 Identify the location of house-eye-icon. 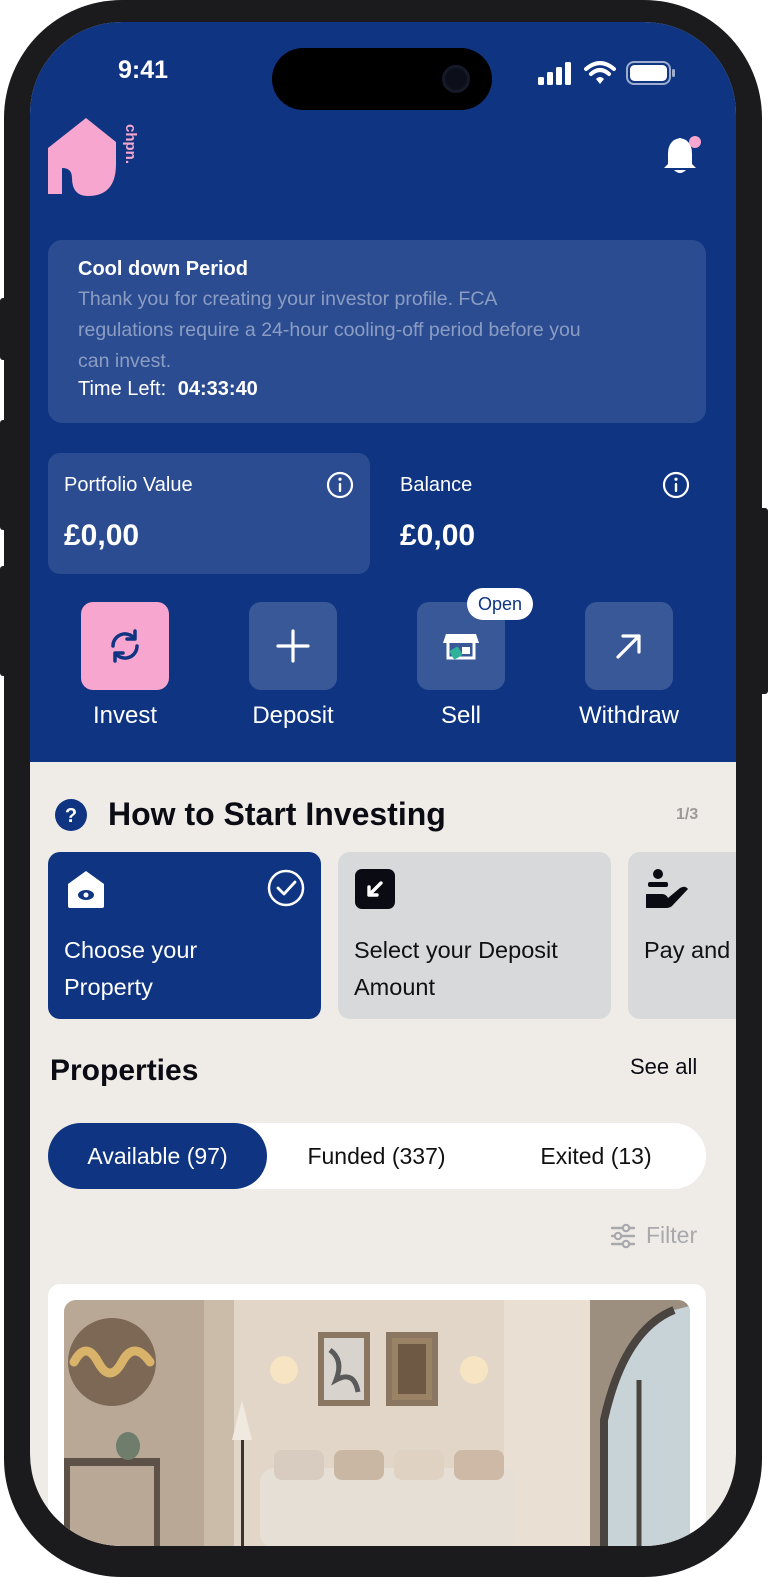
(86, 889).